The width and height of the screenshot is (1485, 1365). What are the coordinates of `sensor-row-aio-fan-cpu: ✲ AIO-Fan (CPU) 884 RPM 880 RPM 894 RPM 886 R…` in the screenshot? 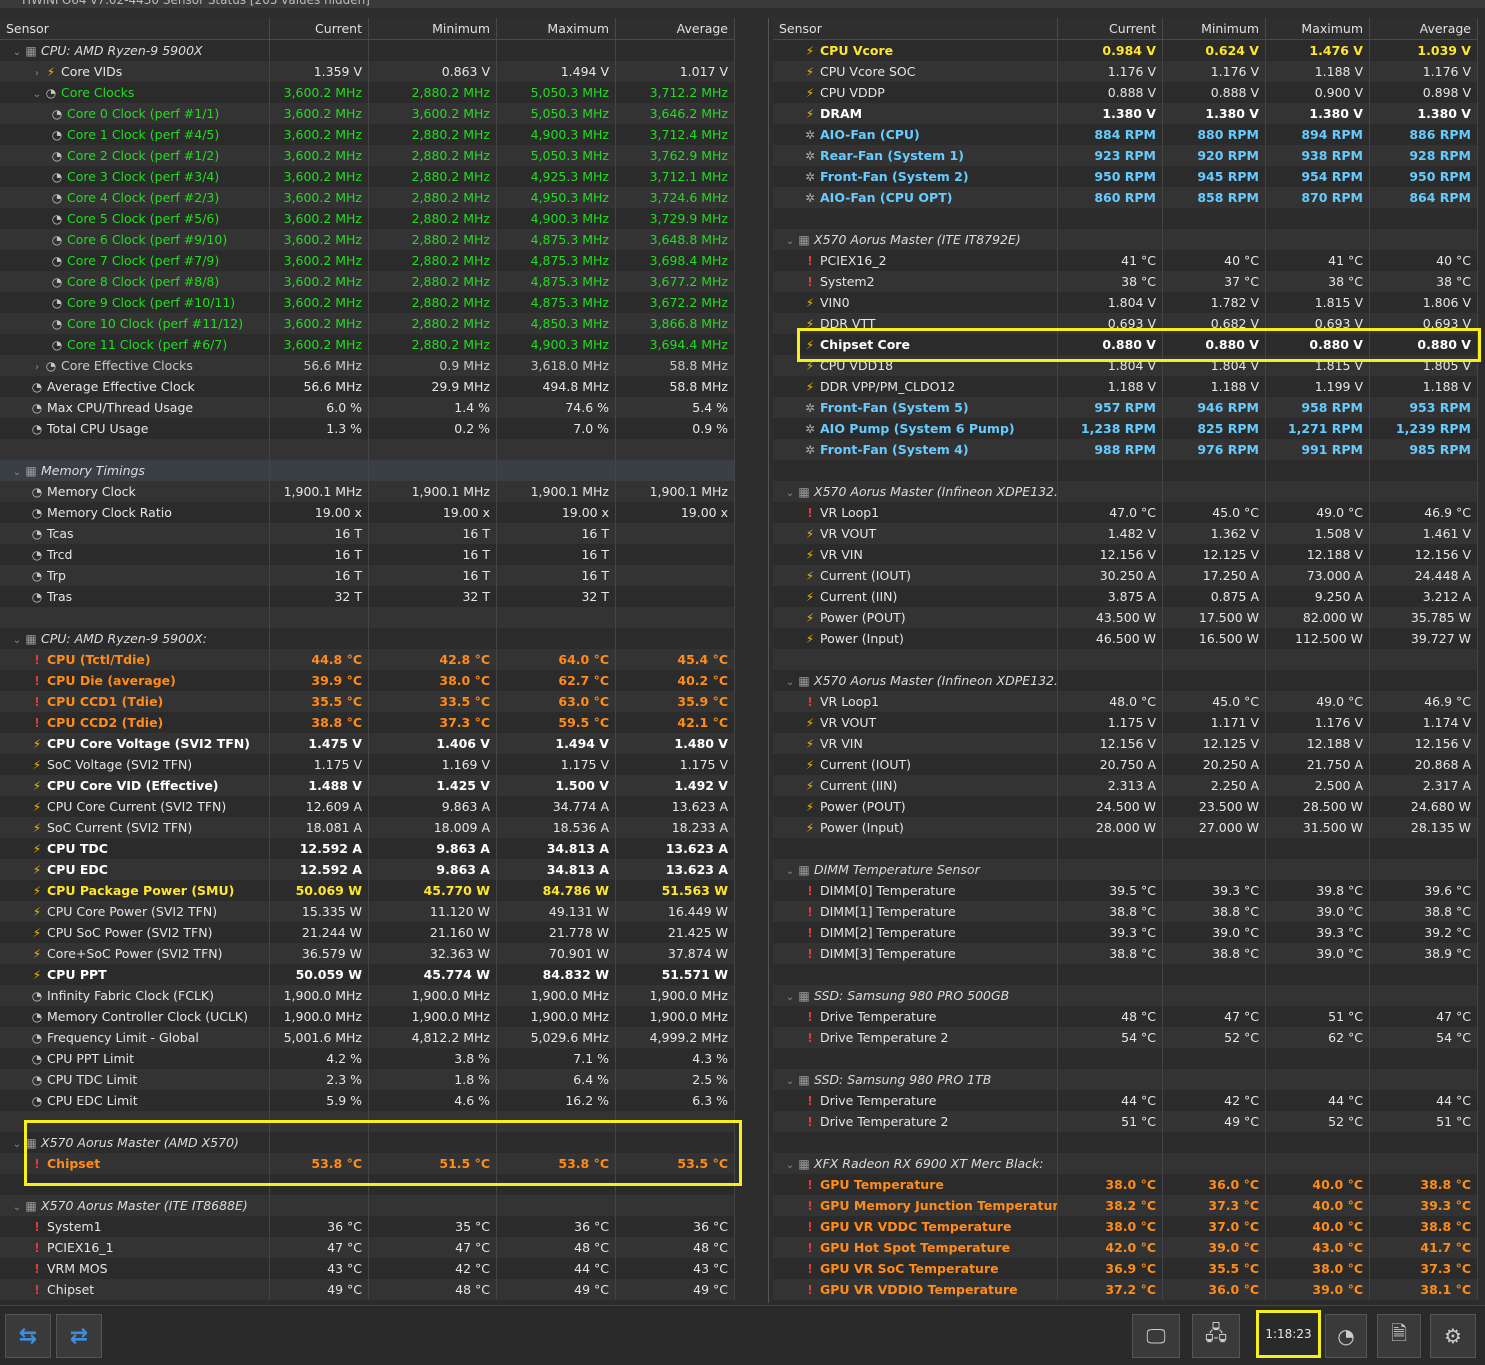 It's located at (1125, 134).